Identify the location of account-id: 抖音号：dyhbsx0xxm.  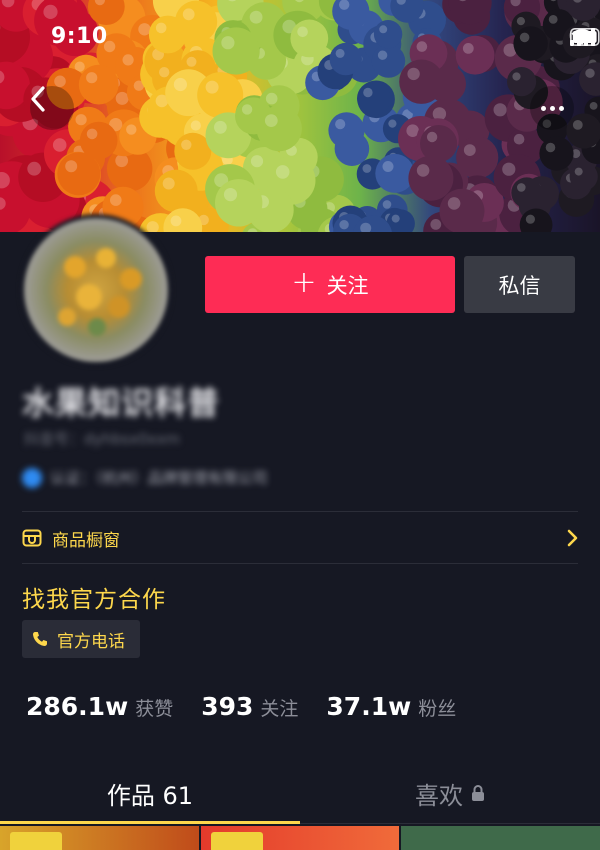
(102, 438).